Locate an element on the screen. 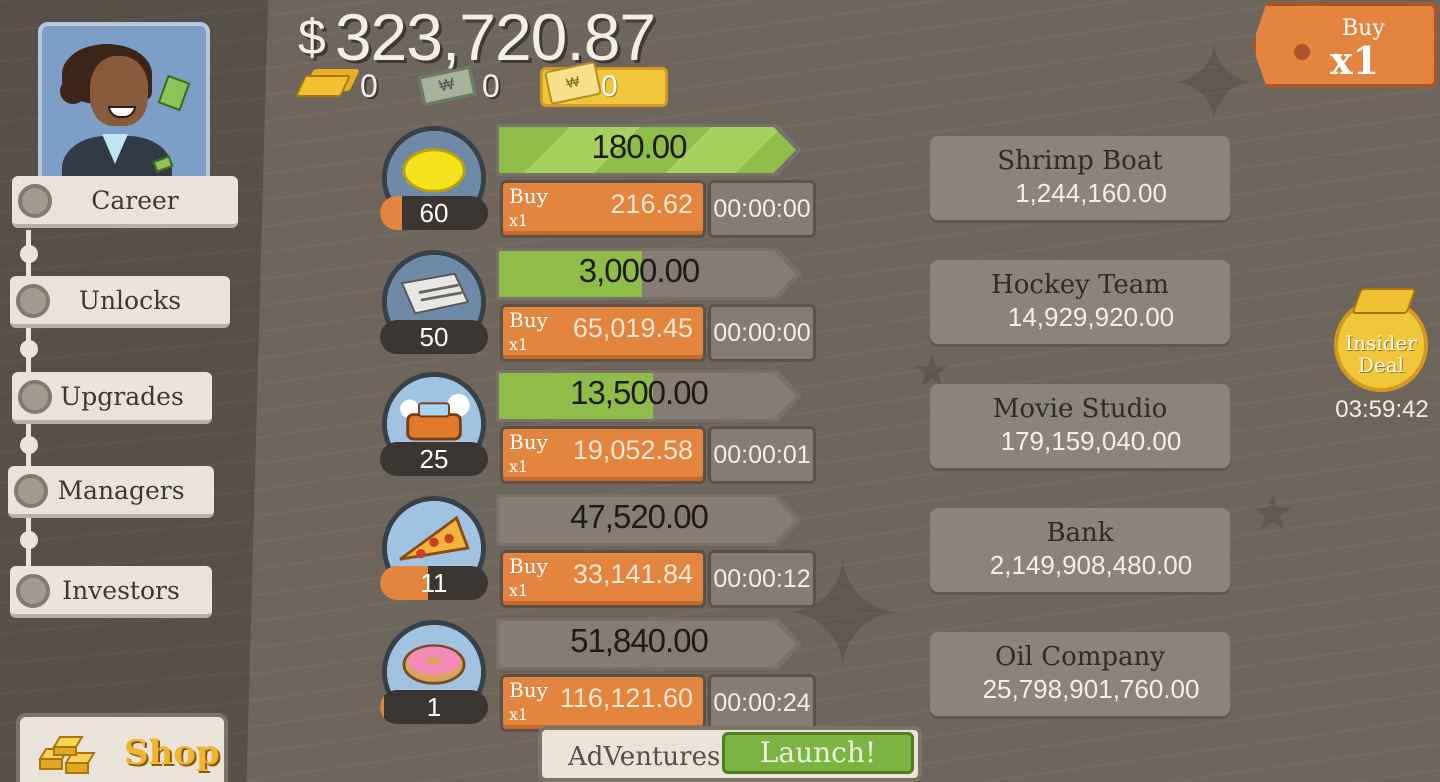 This screenshot has height=782, width=1440. gold-counter: 0 is located at coordinates (336, 86).